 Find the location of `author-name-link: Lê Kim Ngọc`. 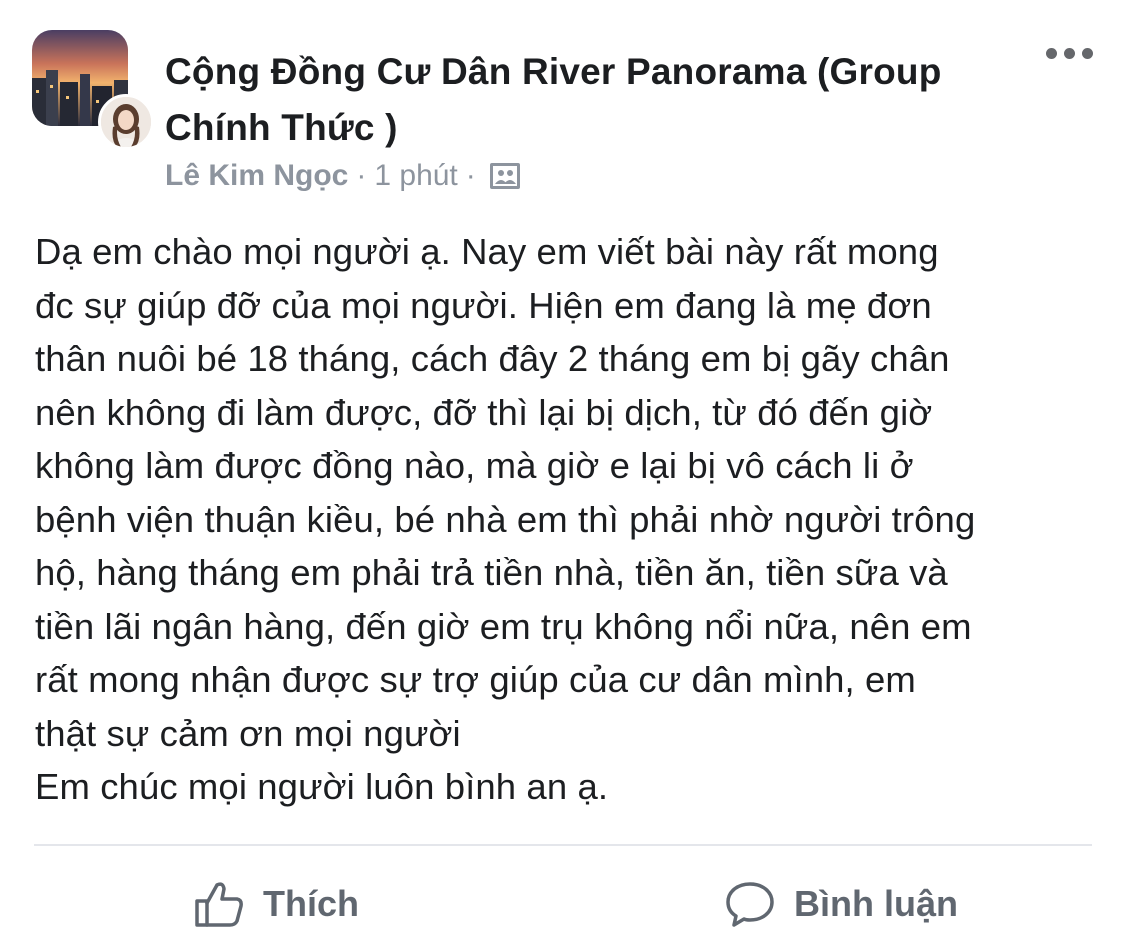

author-name-link: Lê Kim Ngọc is located at coordinates (256, 176).